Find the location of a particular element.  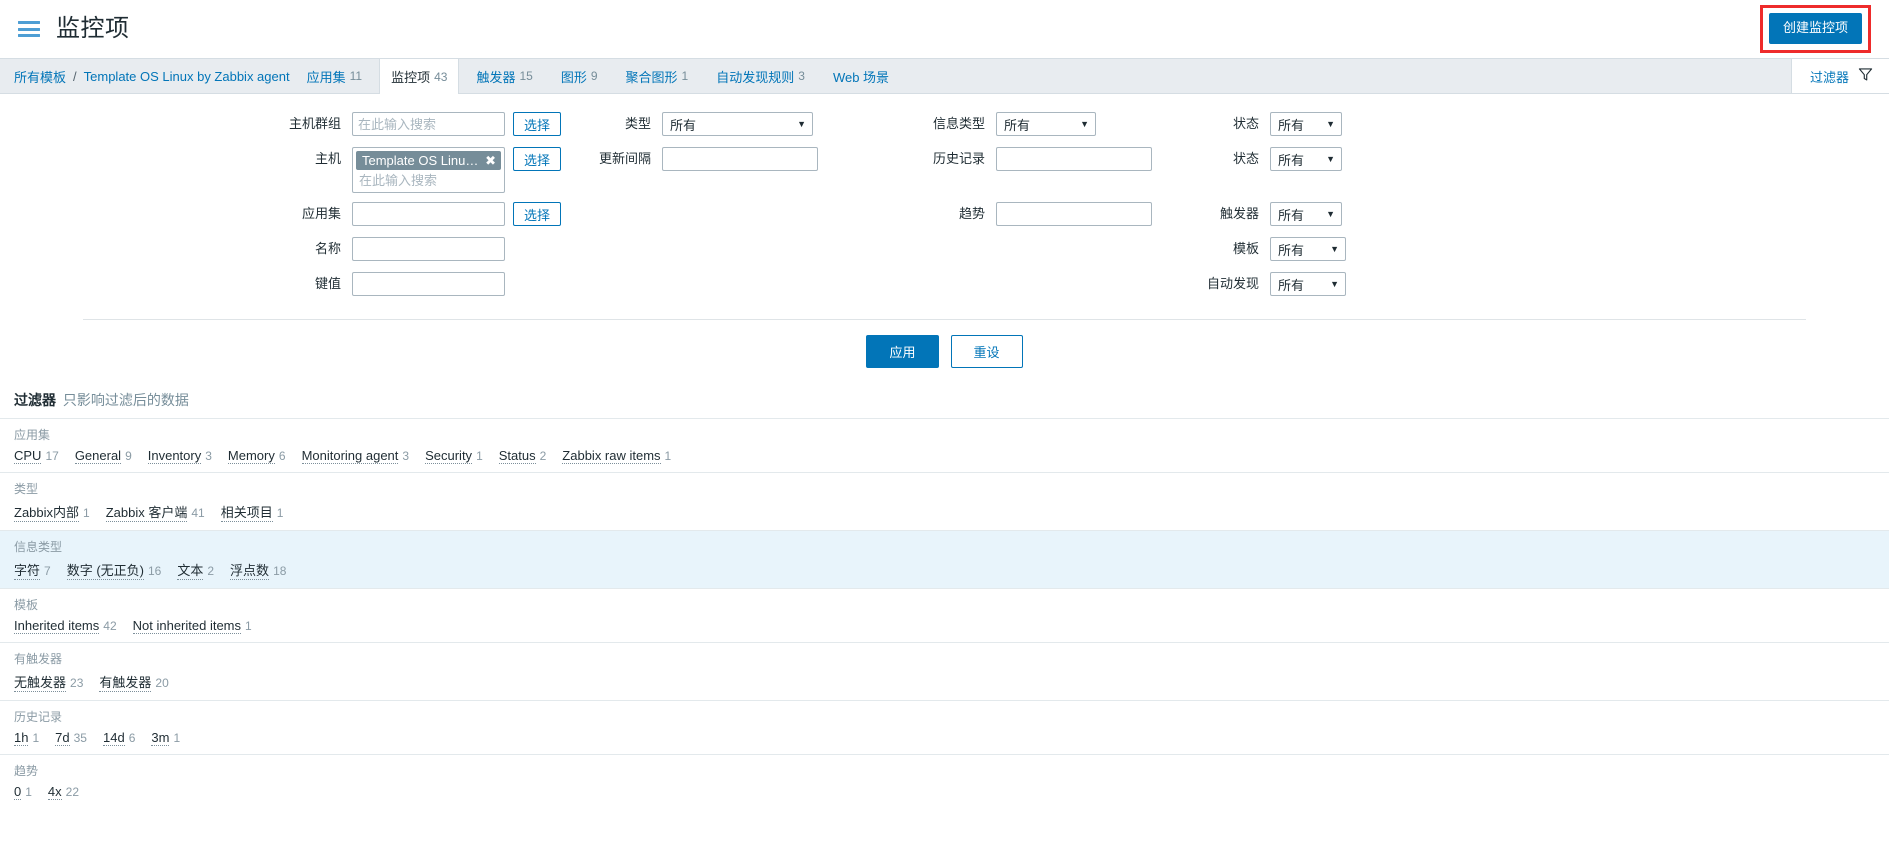

subfilter-link: 有触发器 is located at coordinates (125, 682).